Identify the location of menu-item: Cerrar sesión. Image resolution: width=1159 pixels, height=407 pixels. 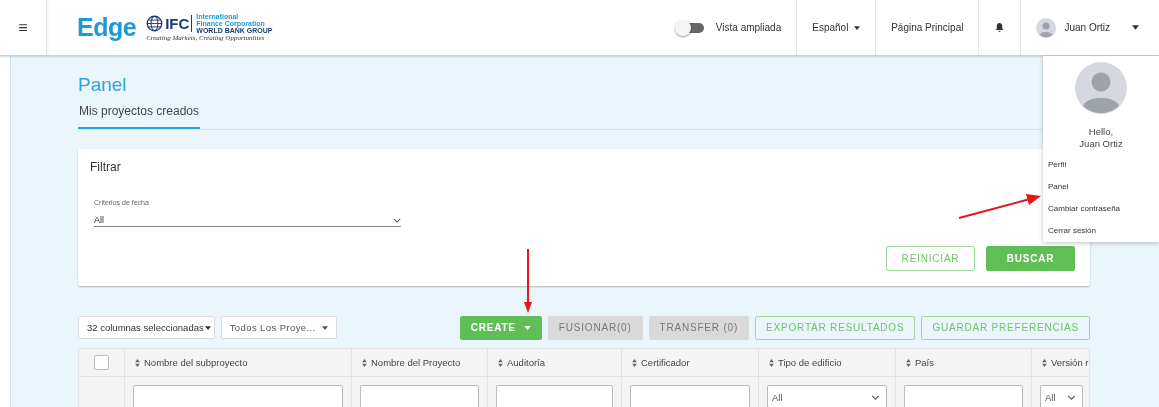
(1072, 231).